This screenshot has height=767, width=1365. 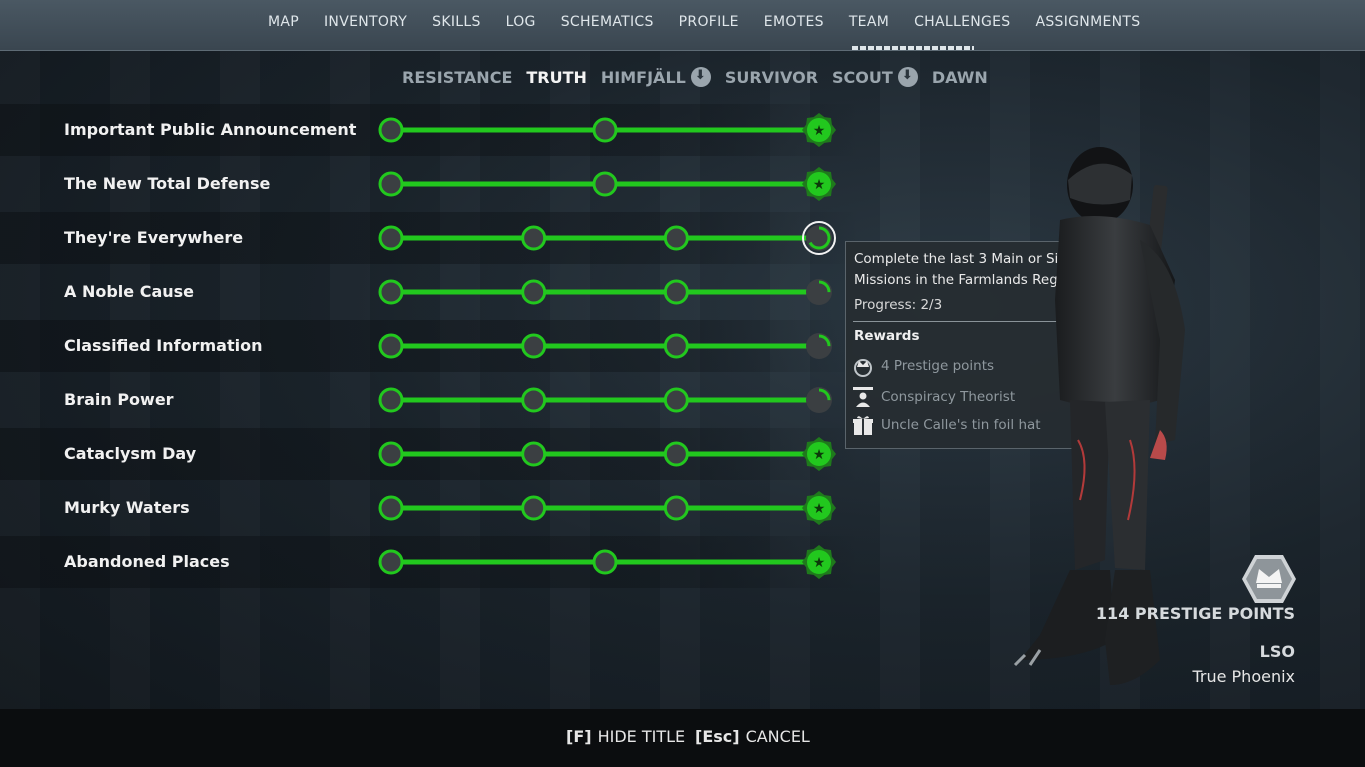 I want to click on prestige-points: 114 PRESTIGE POINTS, so click(x=1195, y=613).